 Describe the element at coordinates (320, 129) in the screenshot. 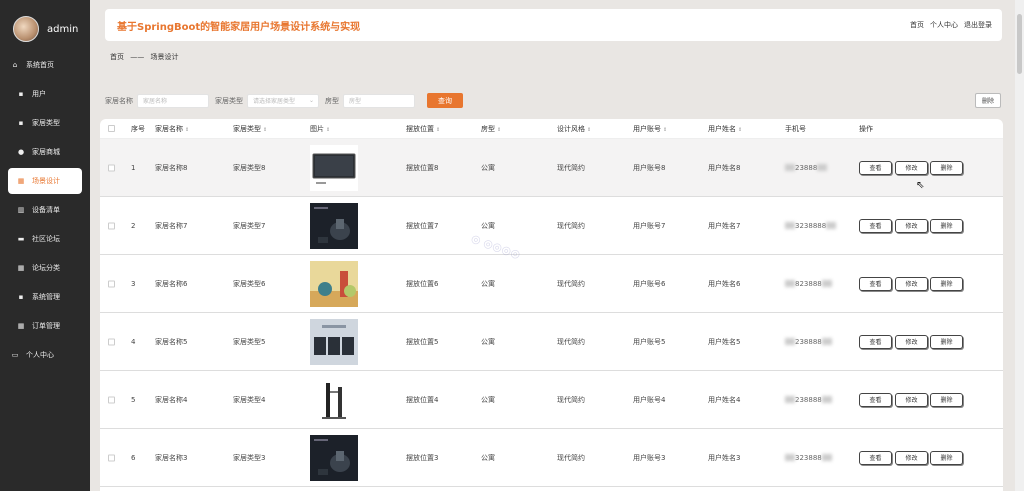

I see `column-header: 图片 ⇕` at that location.